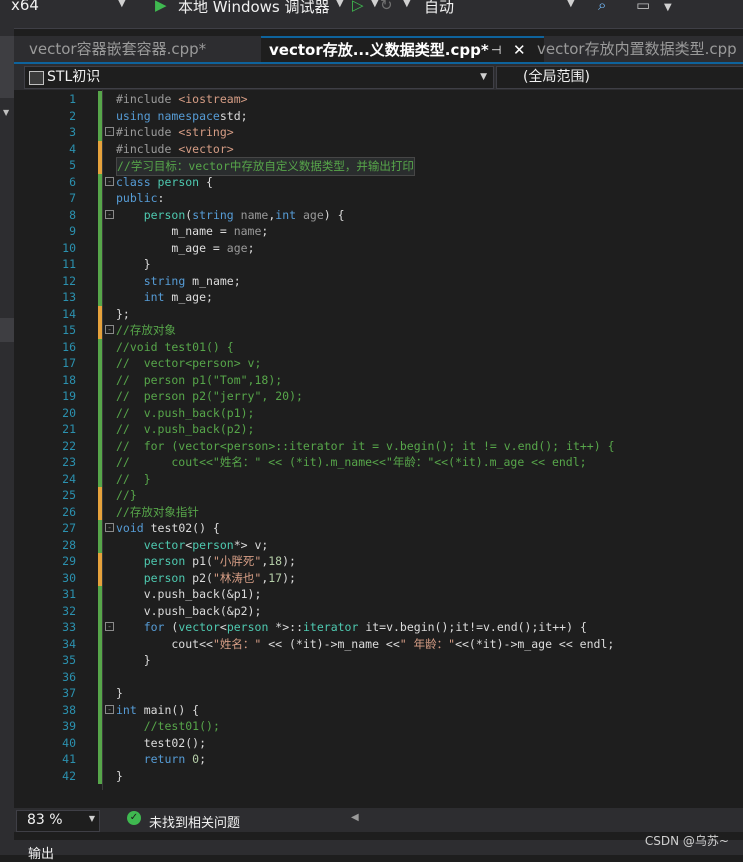  What do you see at coordinates (378, 610) in the screenshot?
I see `code-line: 32 v.push_back(&p2);` at bounding box center [378, 610].